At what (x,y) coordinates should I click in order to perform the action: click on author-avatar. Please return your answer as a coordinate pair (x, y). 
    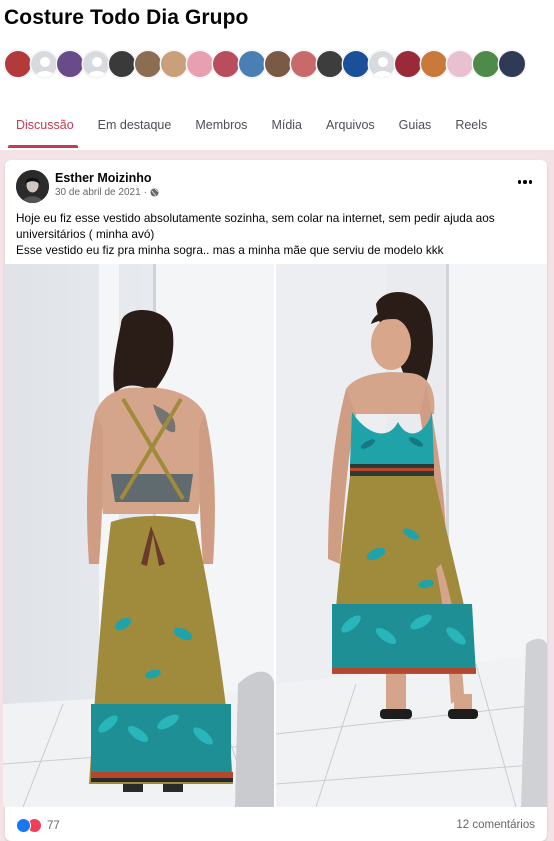
    Looking at the image, I should click on (32, 186).